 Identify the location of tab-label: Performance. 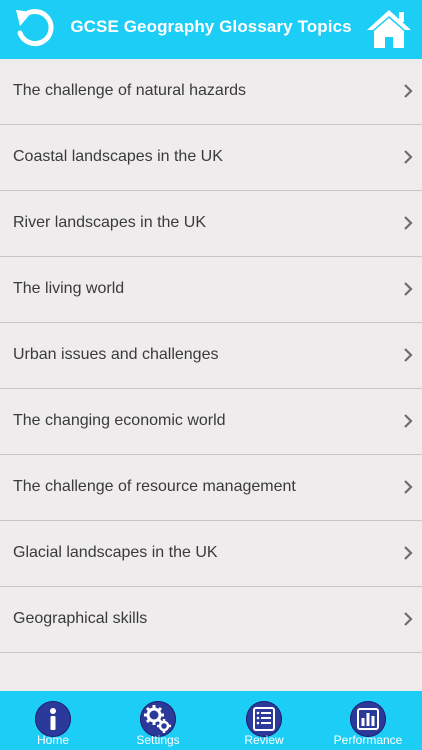
(368, 740).